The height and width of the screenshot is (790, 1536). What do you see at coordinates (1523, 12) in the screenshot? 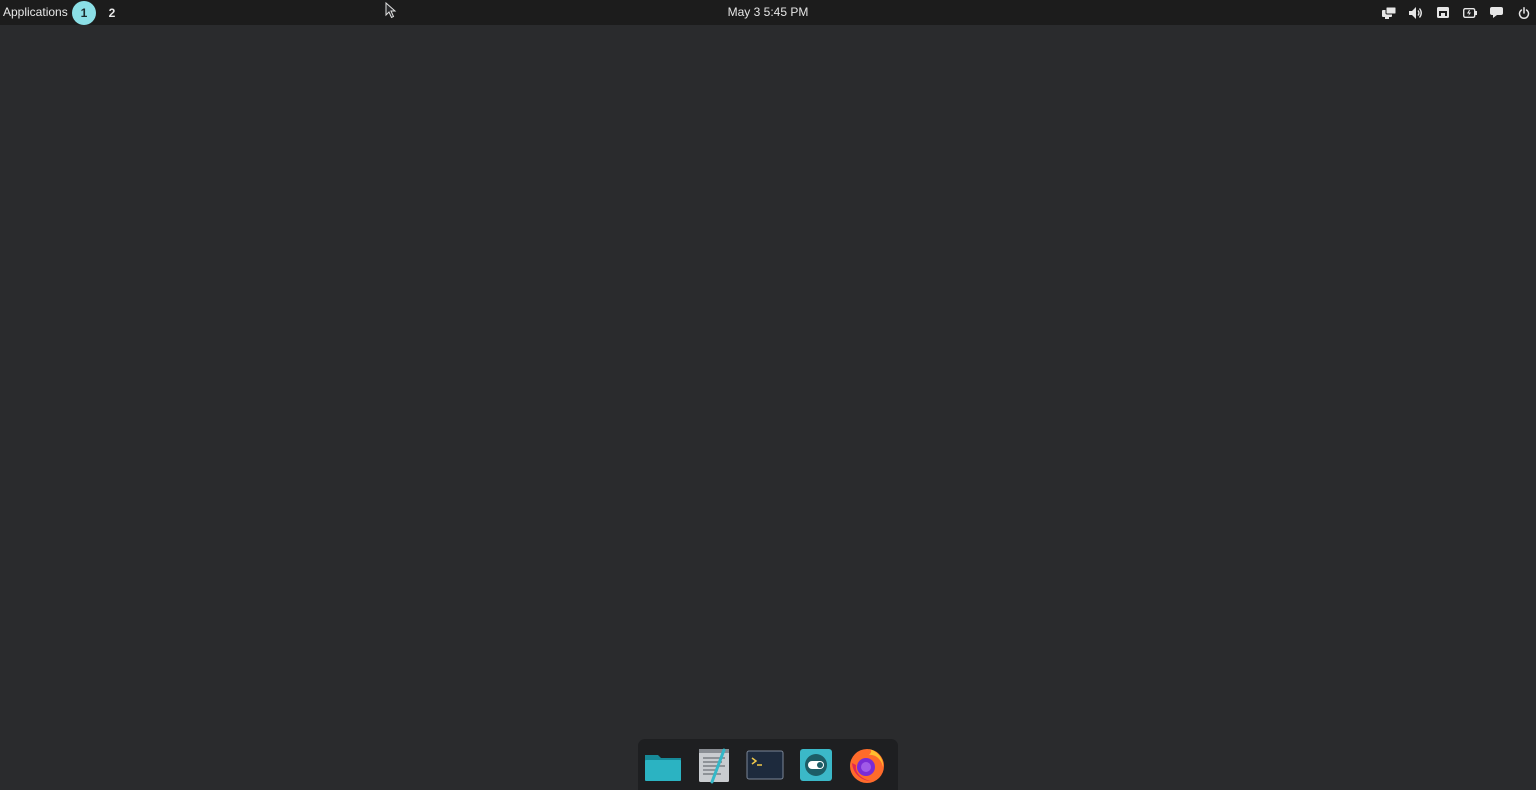
I see `power-icon` at bounding box center [1523, 12].